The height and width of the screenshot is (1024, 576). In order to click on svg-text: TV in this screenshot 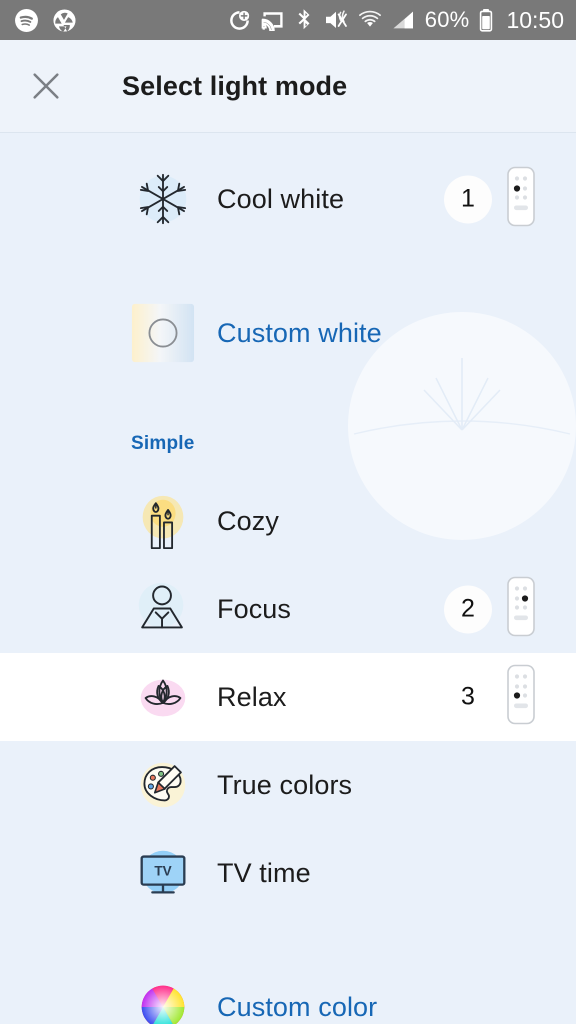, I will do `click(162, 870)`.